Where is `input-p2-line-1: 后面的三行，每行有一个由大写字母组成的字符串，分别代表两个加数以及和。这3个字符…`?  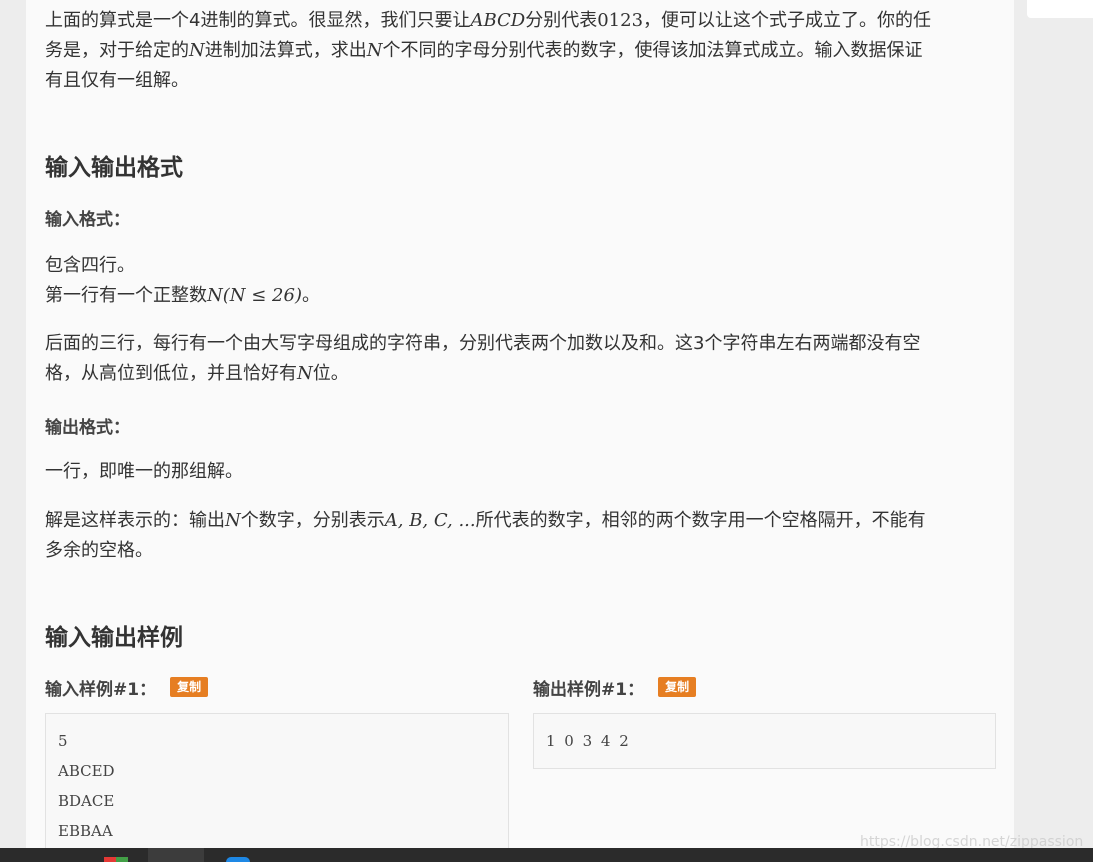 input-p2-line-1: 后面的三行，每行有一个由大写字母组成的字符串，分别代表两个加数以及和。这3个字符… is located at coordinates (483, 343).